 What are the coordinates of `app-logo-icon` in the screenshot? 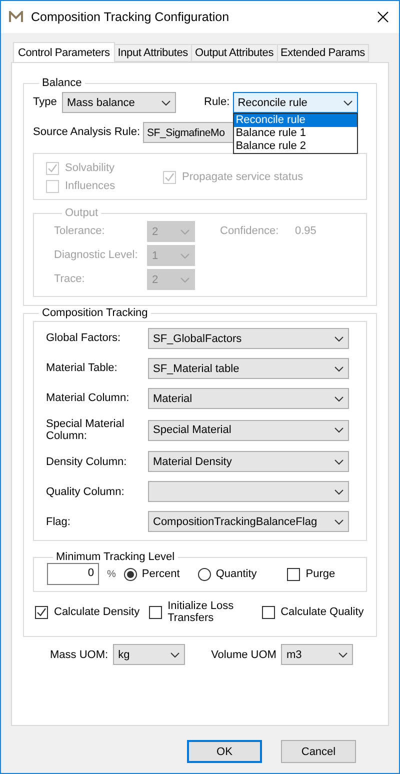 It's located at (16, 17).